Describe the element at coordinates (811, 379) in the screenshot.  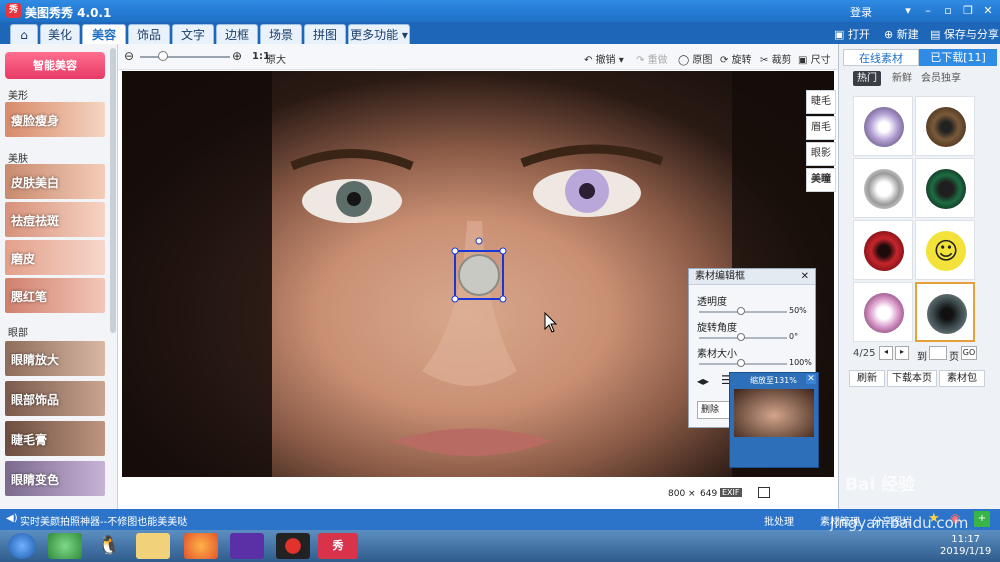
I see `preview-close-icon: ✕` at that location.